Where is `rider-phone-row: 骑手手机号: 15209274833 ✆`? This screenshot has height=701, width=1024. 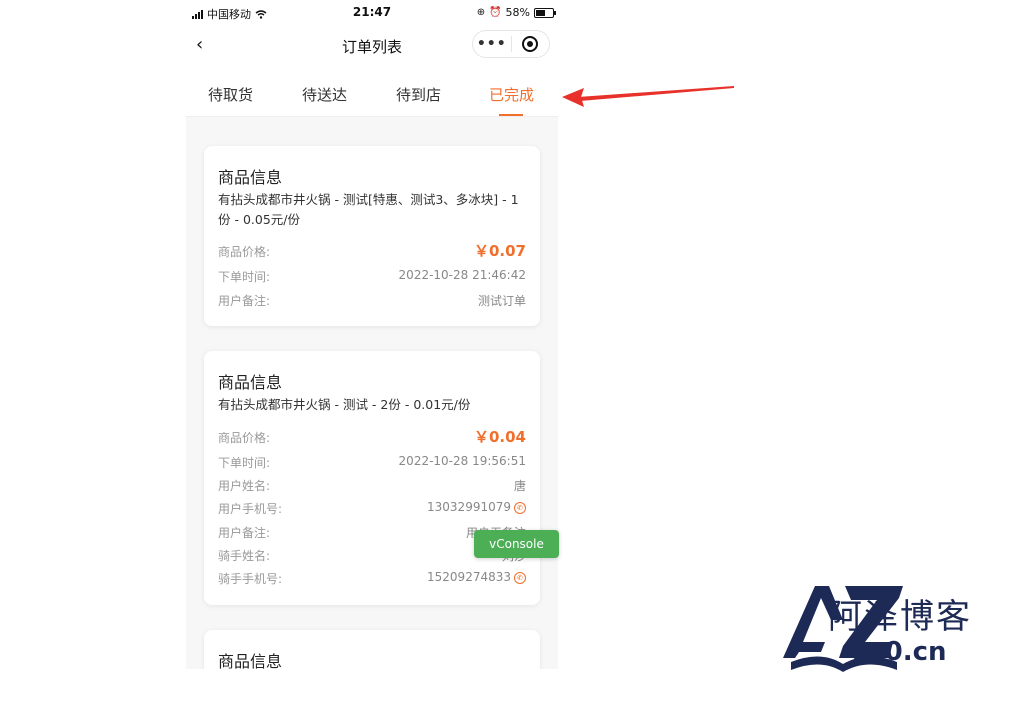 rider-phone-row: 骑手手机号: 15209274833 ✆ is located at coordinates (372, 579).